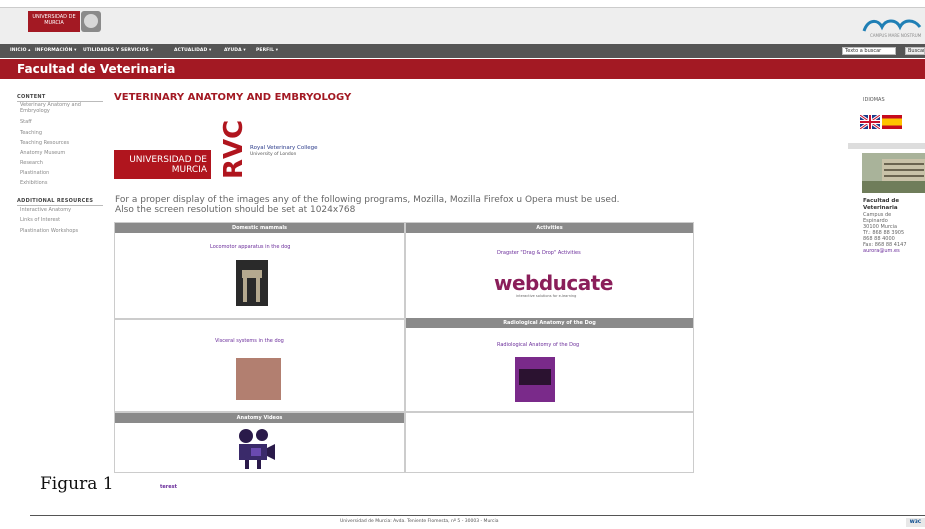  What do you see at coordinates (250, 247) in the screenshot?
I see `link-locomotor: Locomotor apparatus in the dog` at bounding box center [250, 247].